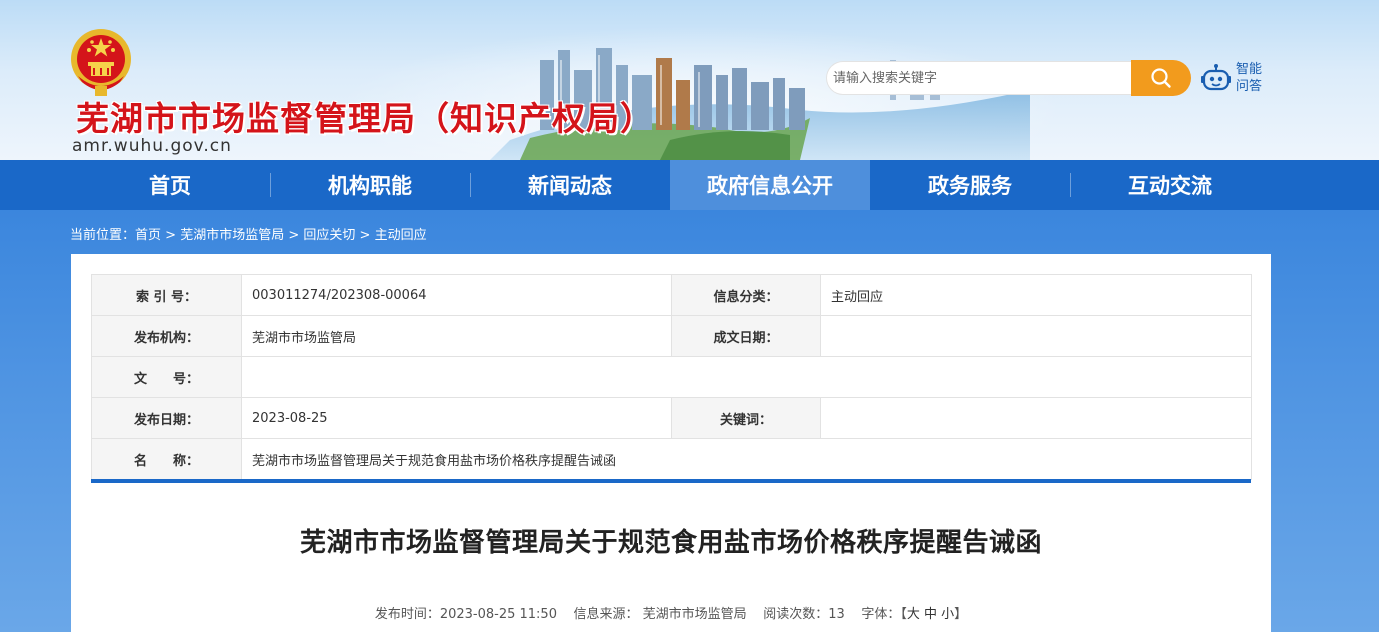  Describe the element at coordinates (570, 185) in the screenshot. I see `nav-item-news: 新闻动态` at that location.